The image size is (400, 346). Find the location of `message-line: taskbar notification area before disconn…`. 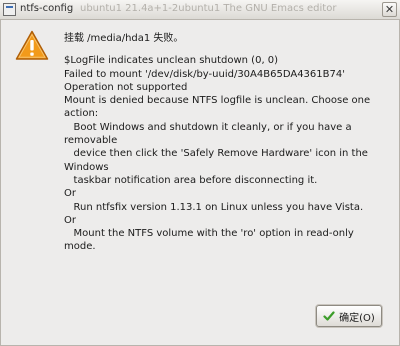

message-line: taskbar notification area before disconn… is located at coordinates (191, 180).